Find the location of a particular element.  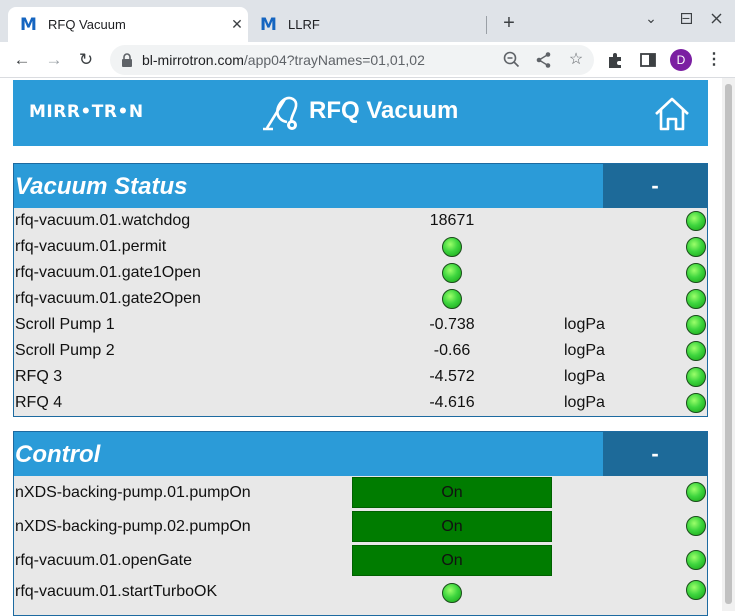

app-header: MIRR•TR•N RFQ Vacuum is located at coordinates (360, 113).